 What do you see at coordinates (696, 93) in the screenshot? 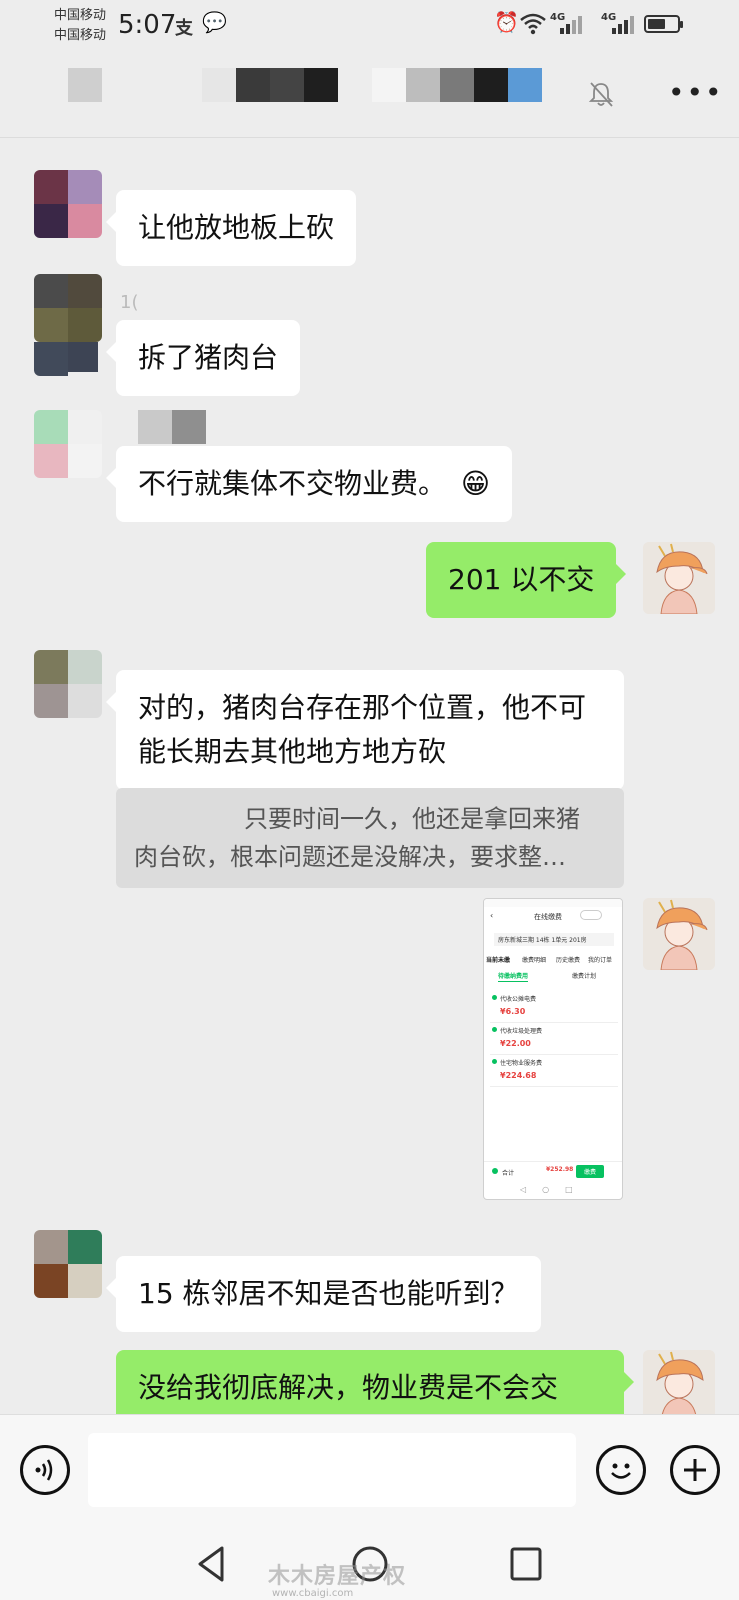
I see `more-options-icon: •••` at bounding box center [696, 93].